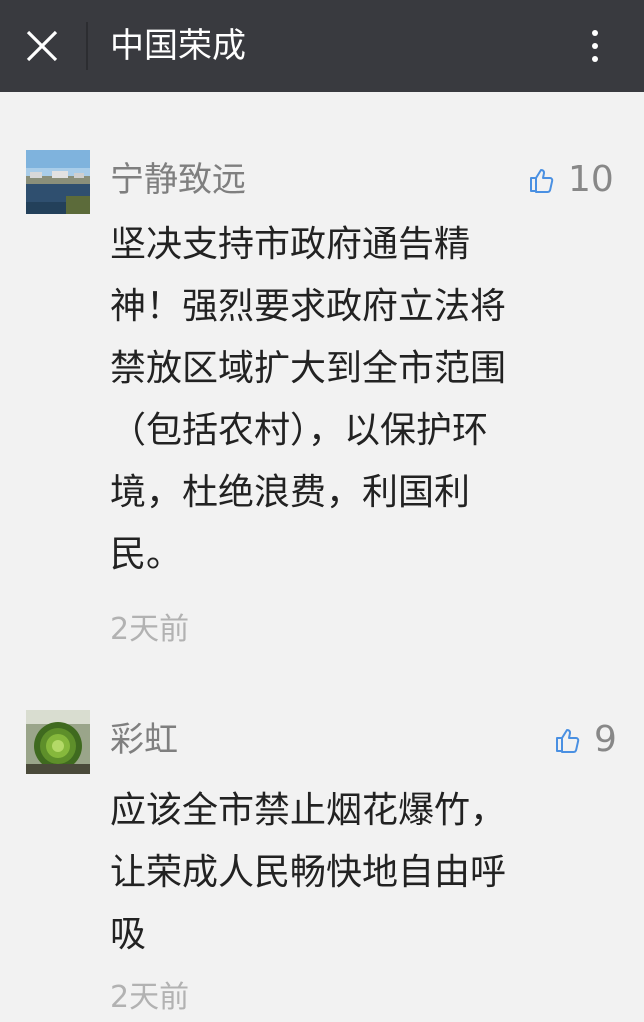 This screenshot has width=644, height=1022. I want to click on lake-landscape-avatar, so click(58, 182).